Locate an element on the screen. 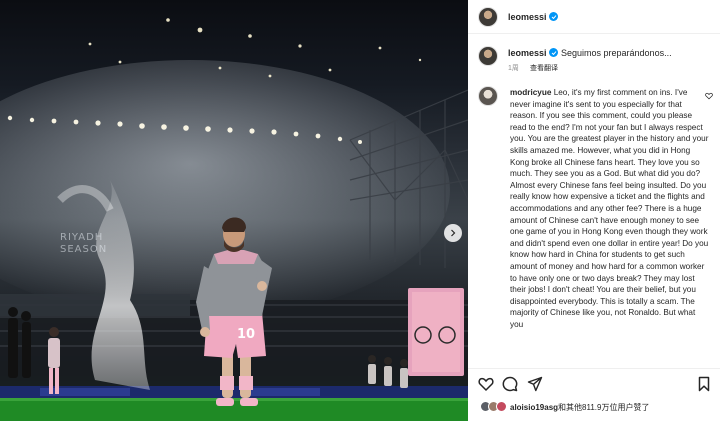  commenter-avatar is located at coordinates (488, 96).